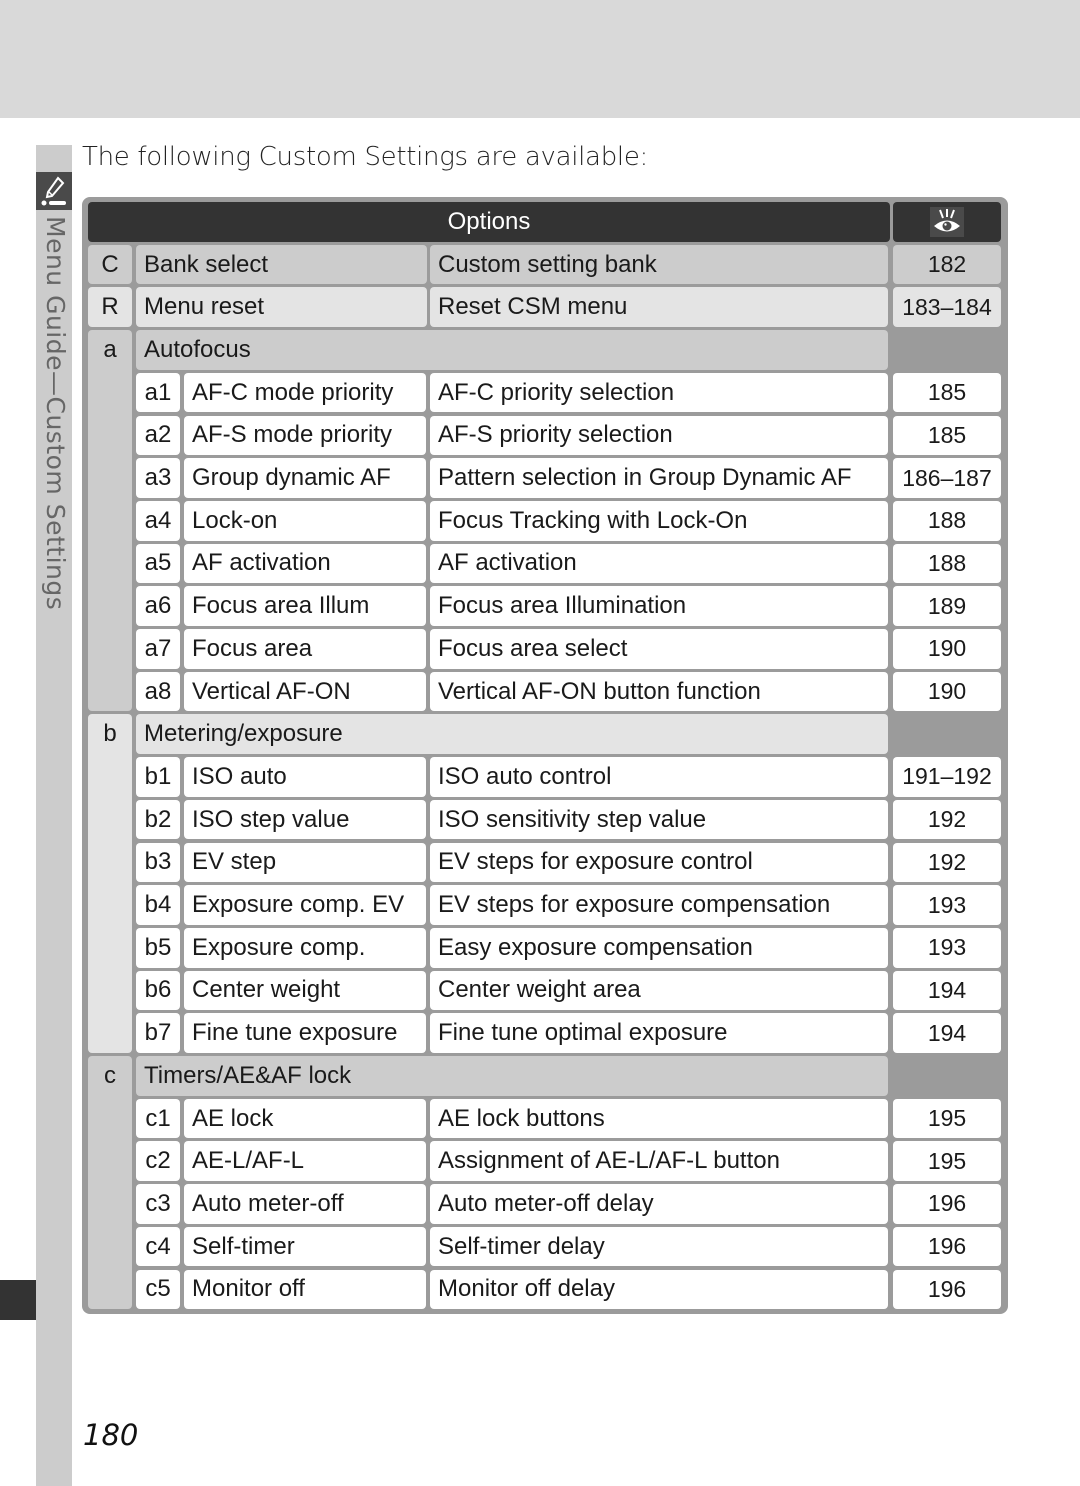  I want to click on group-code: a, so click(110, 521).